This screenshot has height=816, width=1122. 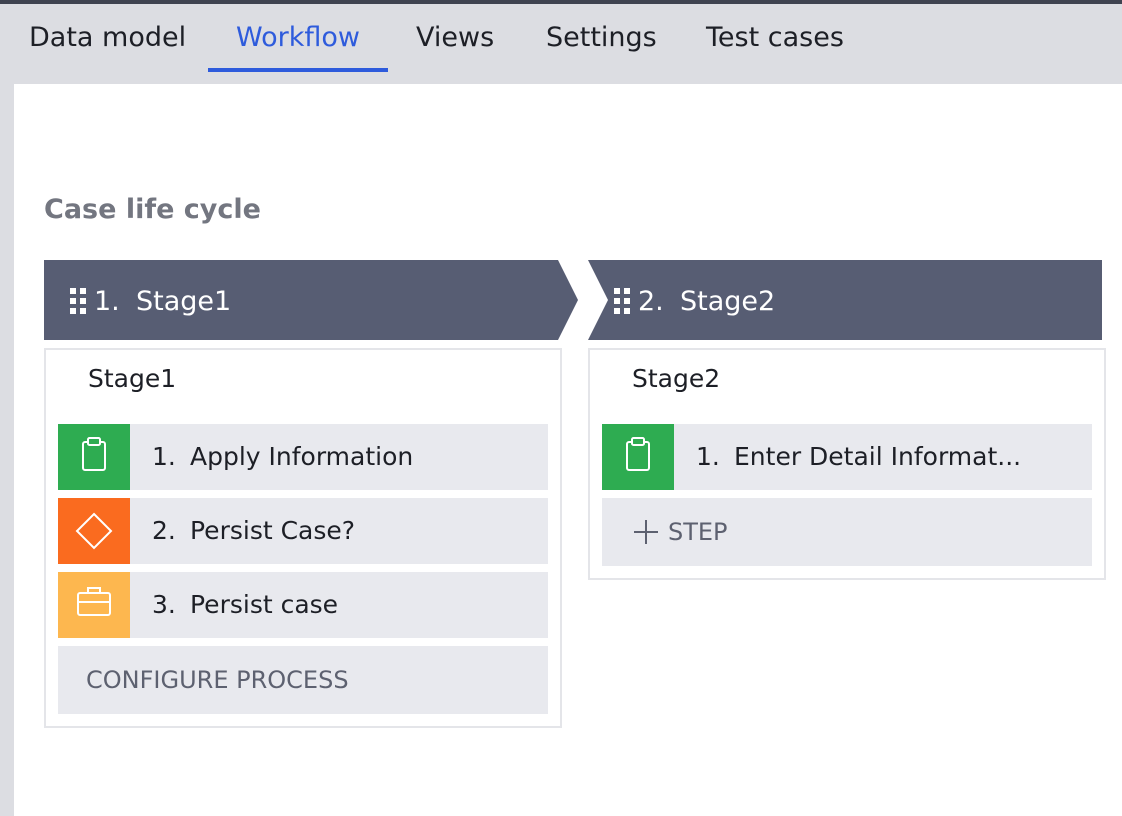 I want to click on briefcase-icon, so click(x=94, y=601).